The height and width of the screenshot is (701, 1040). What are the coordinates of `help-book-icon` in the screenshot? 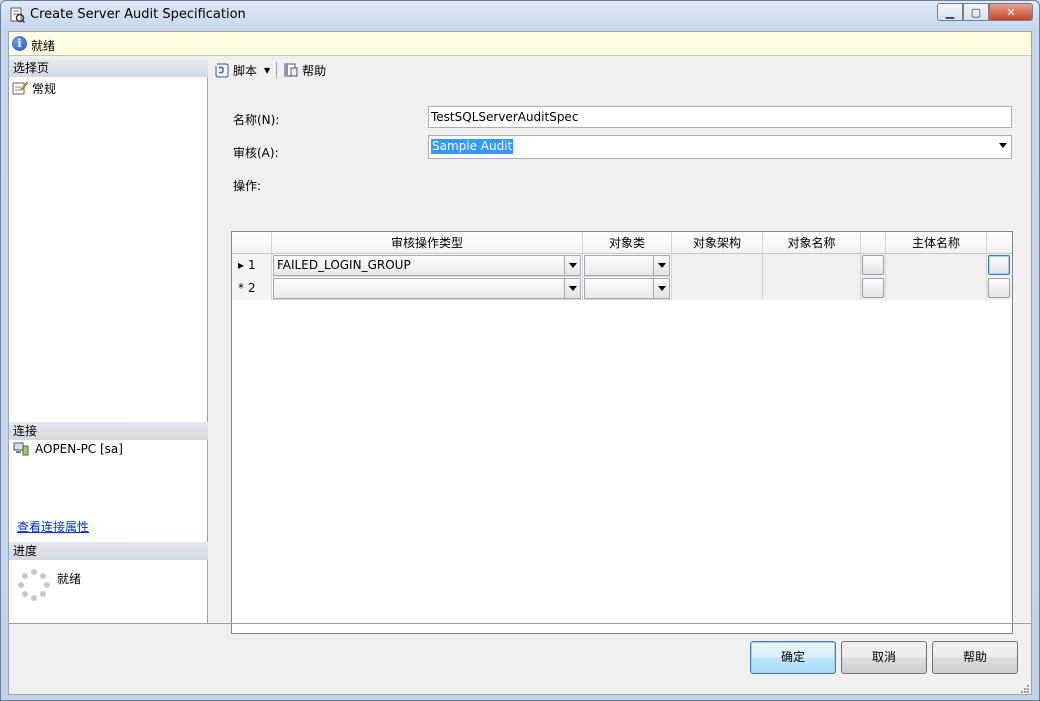 It's located at (291, 70).